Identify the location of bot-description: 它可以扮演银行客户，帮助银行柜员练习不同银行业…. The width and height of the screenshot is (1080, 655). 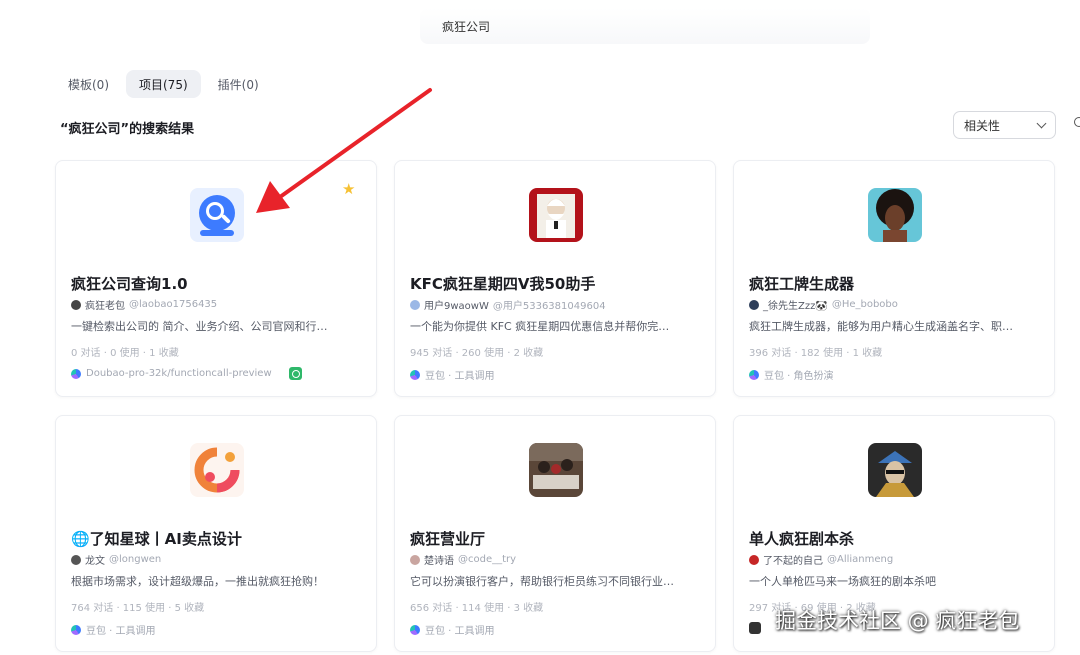
(542, 581).